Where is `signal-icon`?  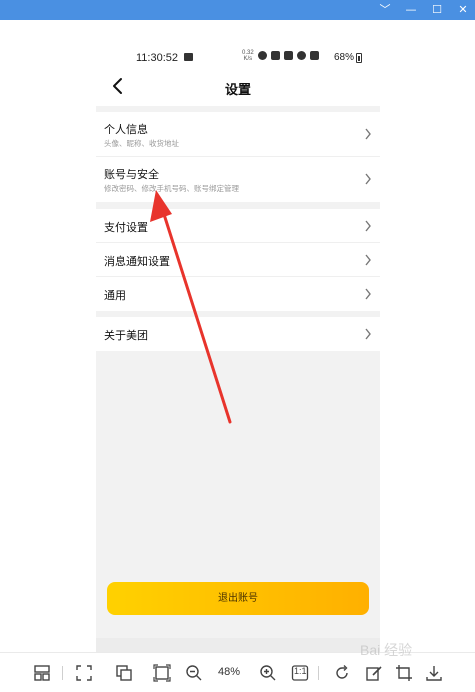 signal-icon is located at coordinates (314, 55).